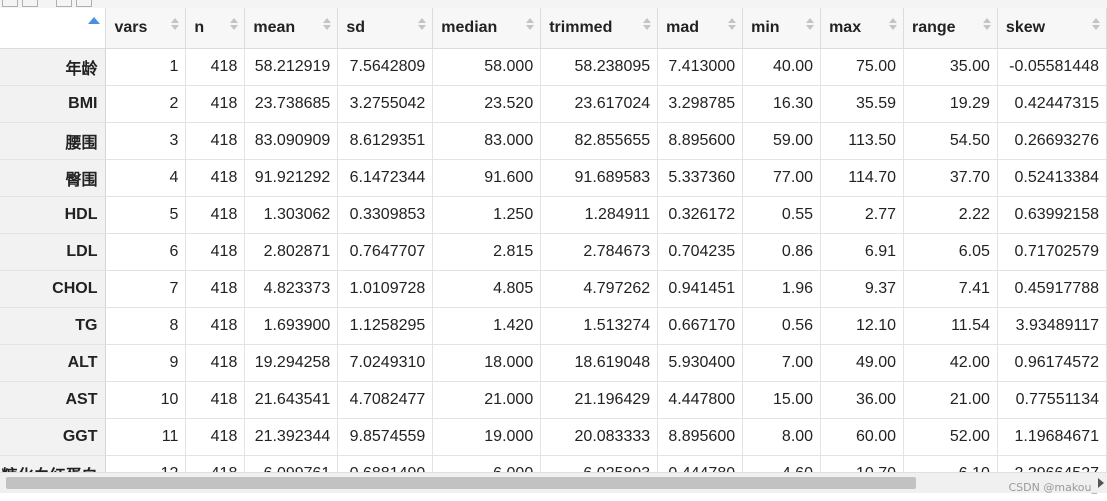  I want to click on cell-skew: -0.05581448, so click(1052, 67).